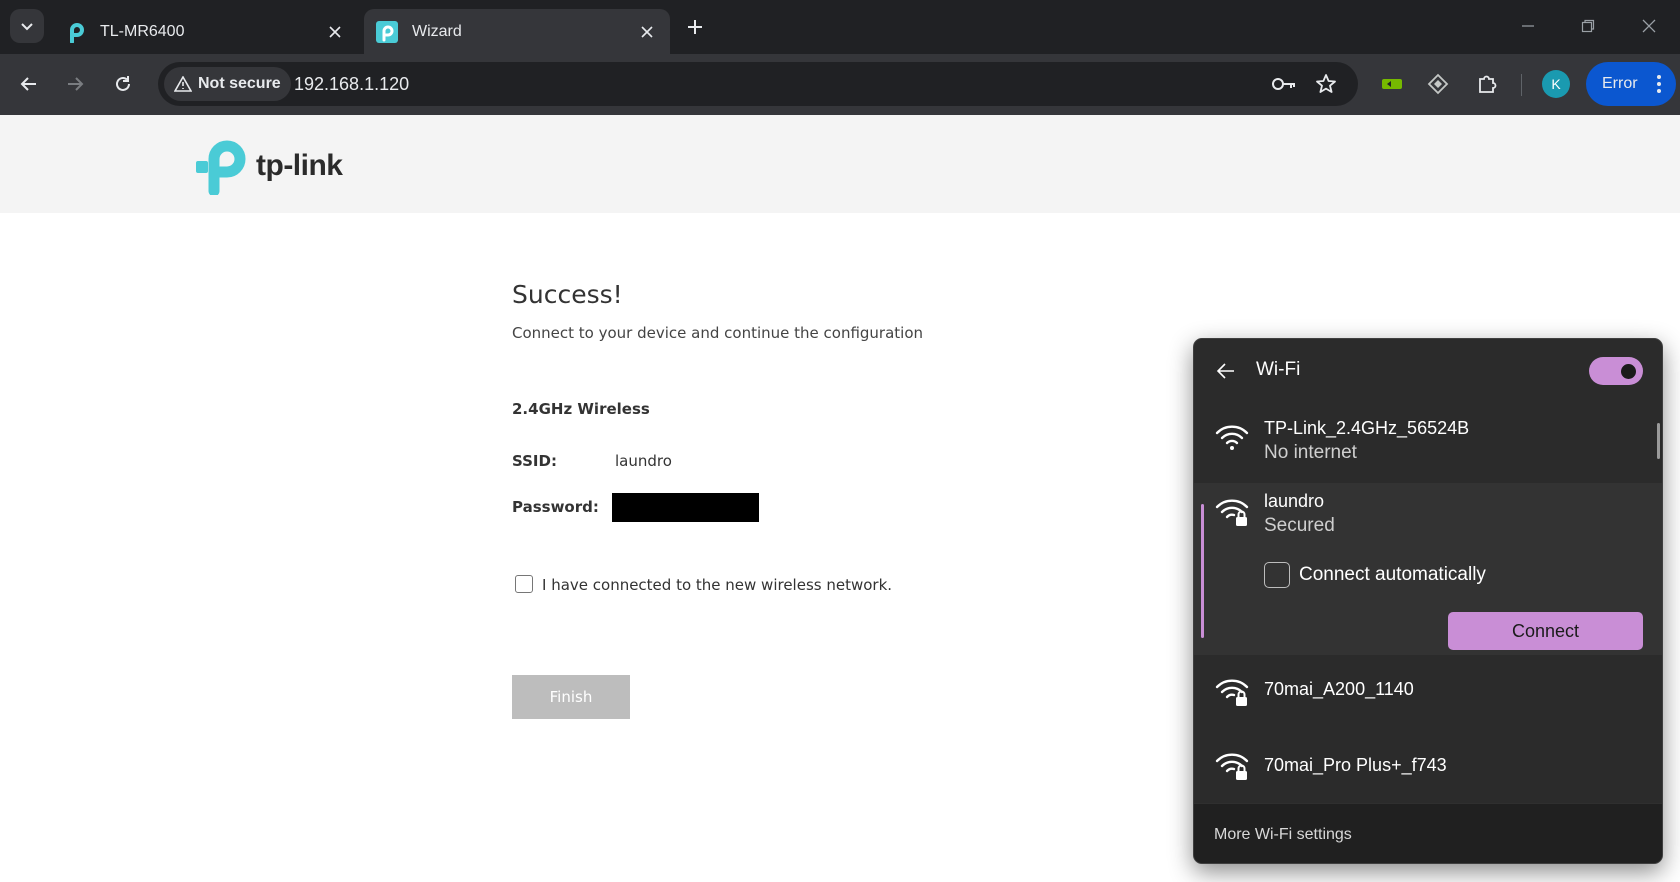 The image size is (1680, 882). I want to click on network-status: Secured, so click(1299, 525).